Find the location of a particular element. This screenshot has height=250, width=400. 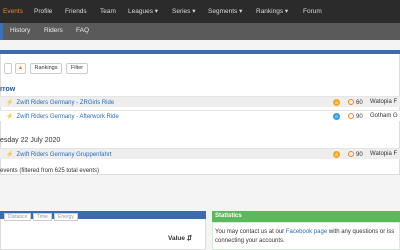

metric-tabs: Distance Time Energy is located at coordinates (42, 216).